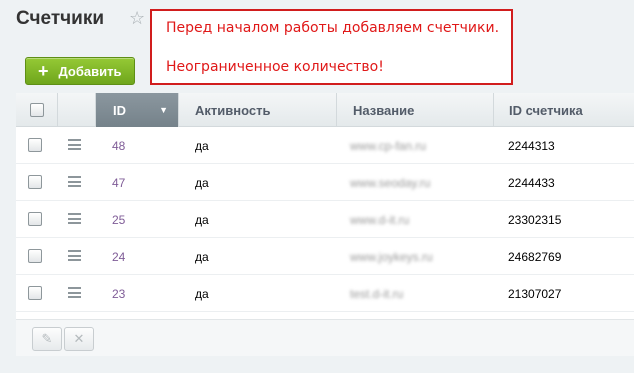 The height and width of the screenshot is (373, 634). I want to click on plus-icon: +, so click(43, 71).